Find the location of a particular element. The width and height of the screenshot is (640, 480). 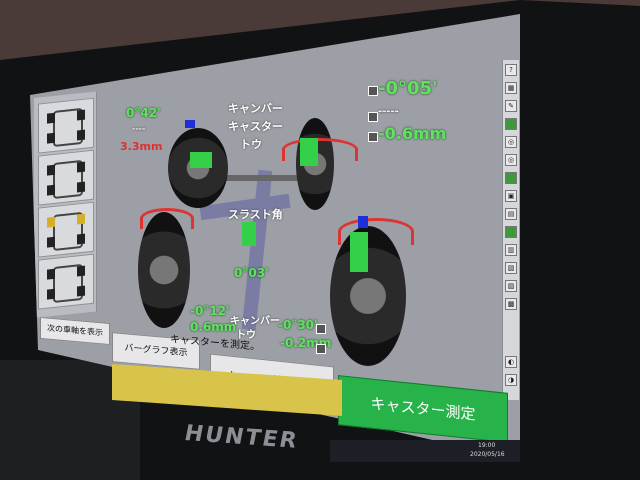

toolbar-button-6: ◎ is located at coordinates (511, 160).